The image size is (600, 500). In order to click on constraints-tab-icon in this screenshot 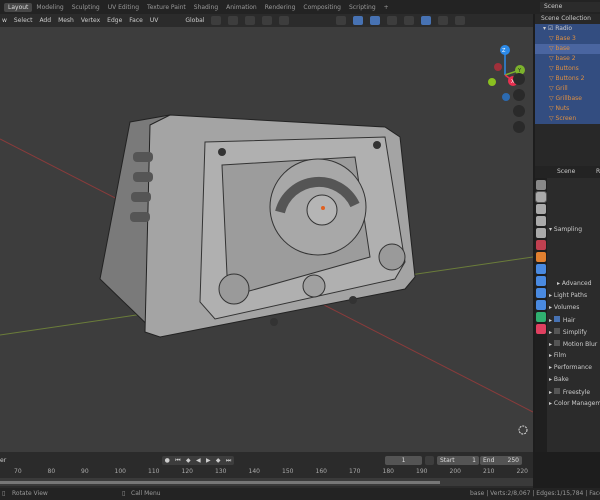, I will do `click(541, 305)`.